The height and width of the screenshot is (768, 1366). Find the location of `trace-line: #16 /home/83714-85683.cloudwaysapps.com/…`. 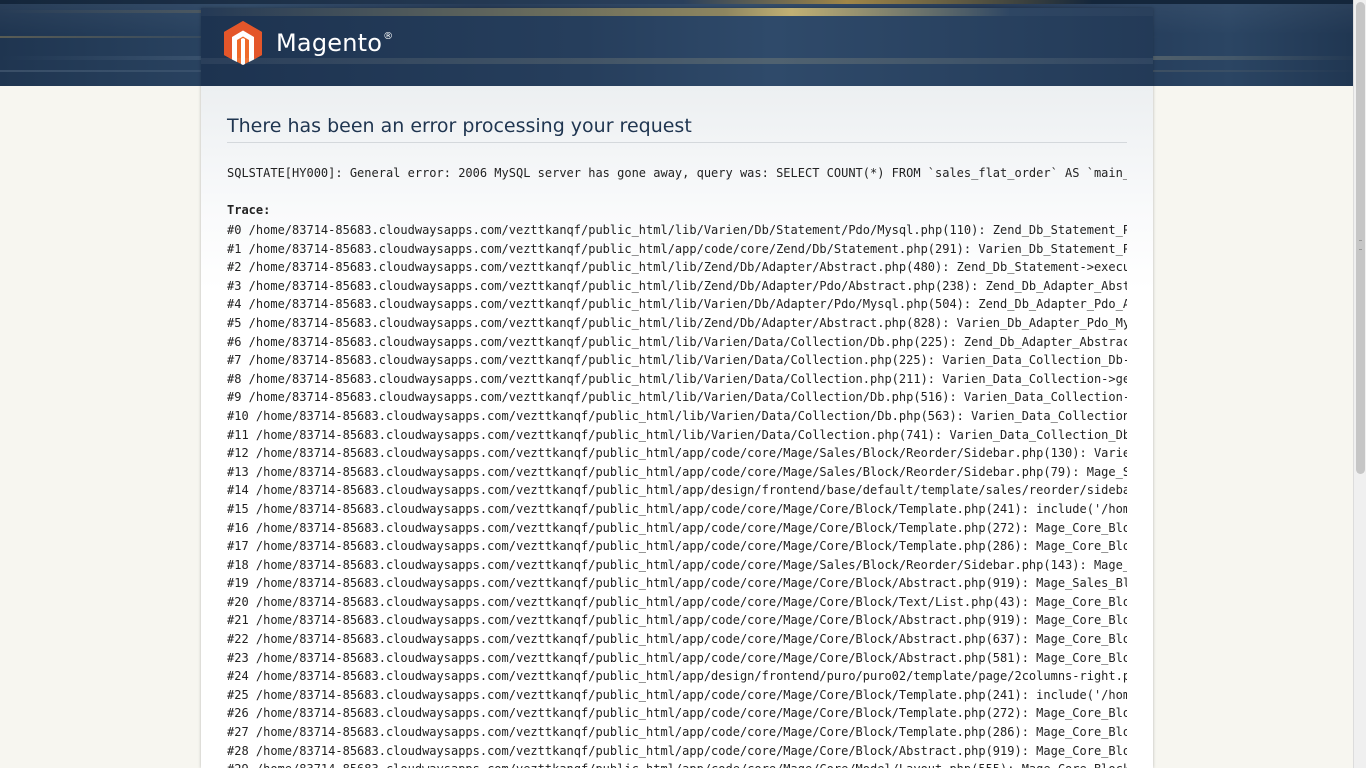

trace-line: #16 /home/83714-85683.cloudwaysapps.com/… is located at coordinates (677, 527).